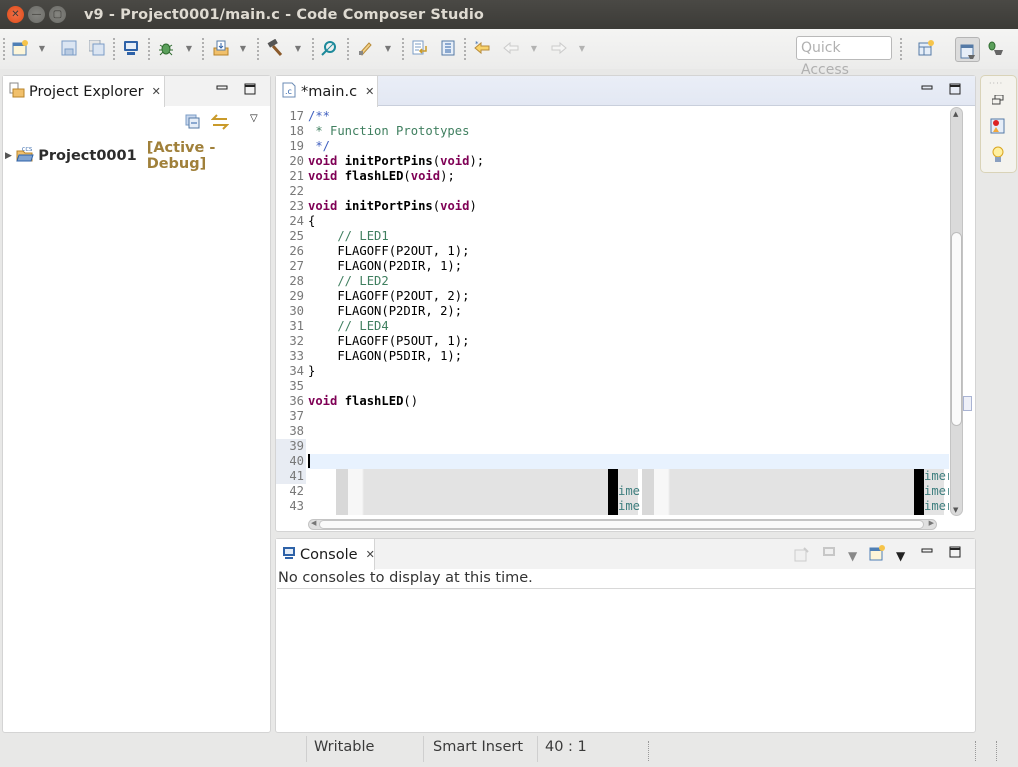 This screenshot has width=1018, height=767. Describe the element at coordinates (996, 83) in the screenshot. I see `trim-drag-handle: ····` at that location.